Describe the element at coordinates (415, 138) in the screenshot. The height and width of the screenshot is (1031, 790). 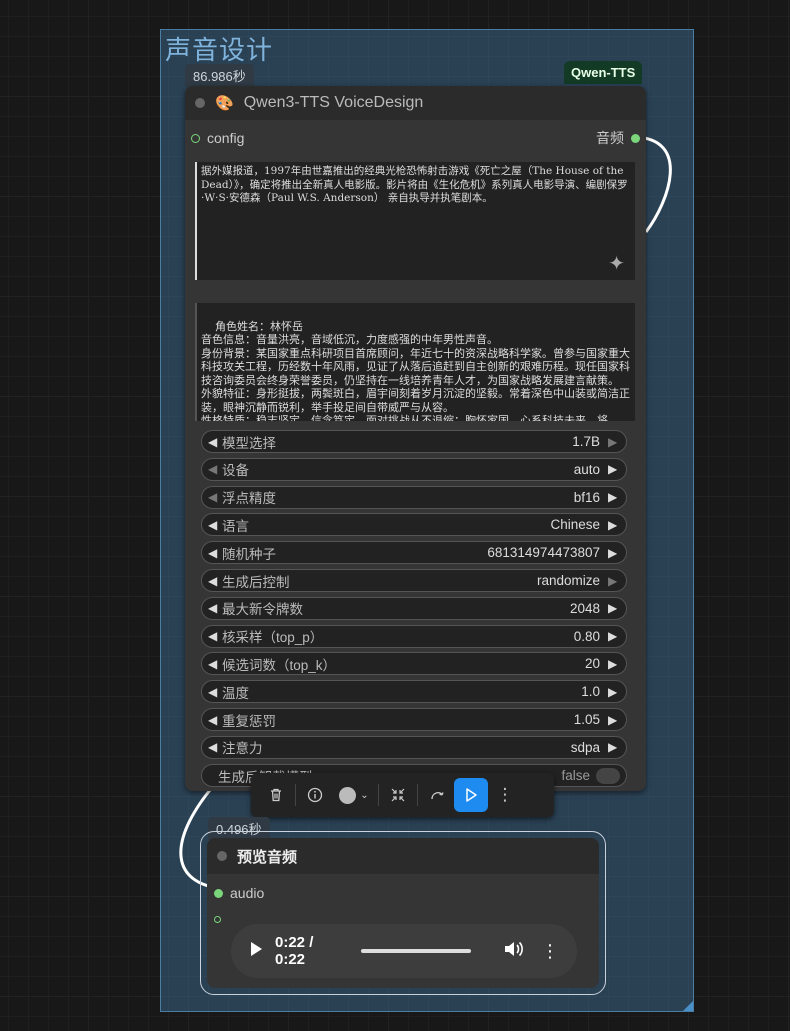
I see `slot-row: config 音频` at that location.